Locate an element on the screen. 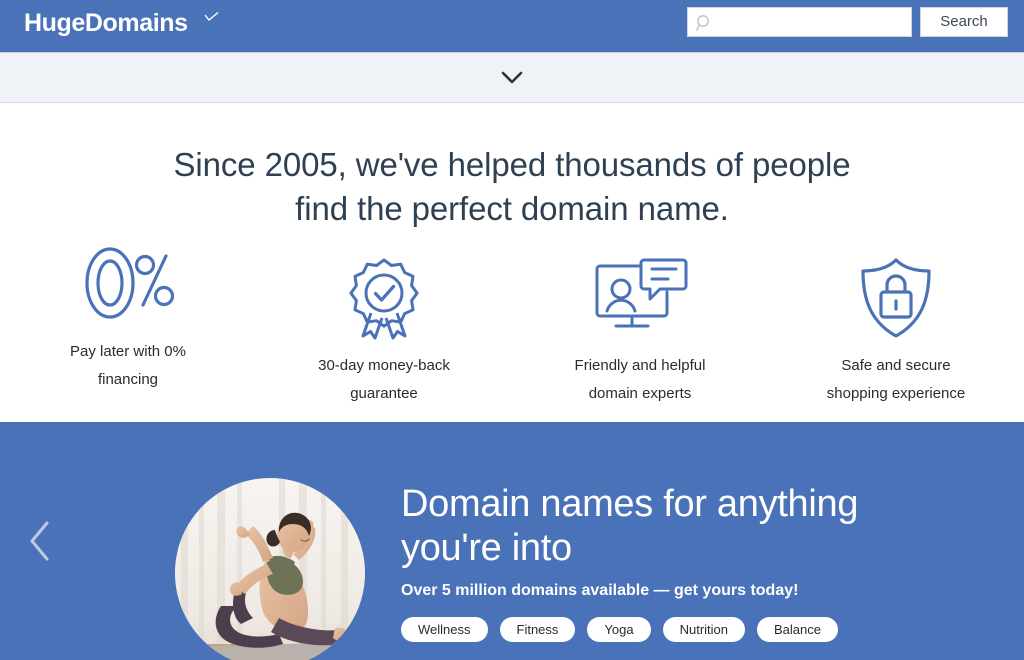 The height and width of the screenshot is (660, 1024). search-input is located at coordinates (799, 22).